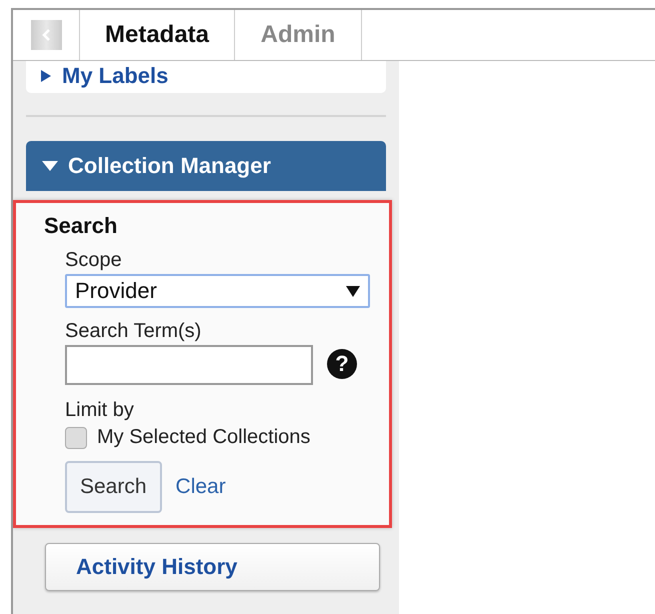 The height and width of the screenshot is (614, 655). Describe the element at coordinates (76, 437) in the screenshot. I see `checkbox` at that location.